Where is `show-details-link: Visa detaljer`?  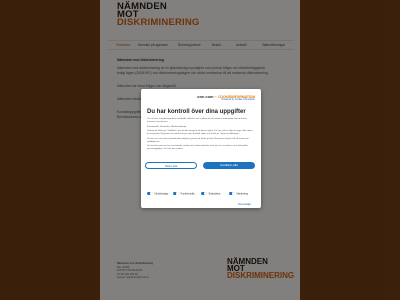 show-details-link: Visa detaljer is located at coordinates (244, 204).